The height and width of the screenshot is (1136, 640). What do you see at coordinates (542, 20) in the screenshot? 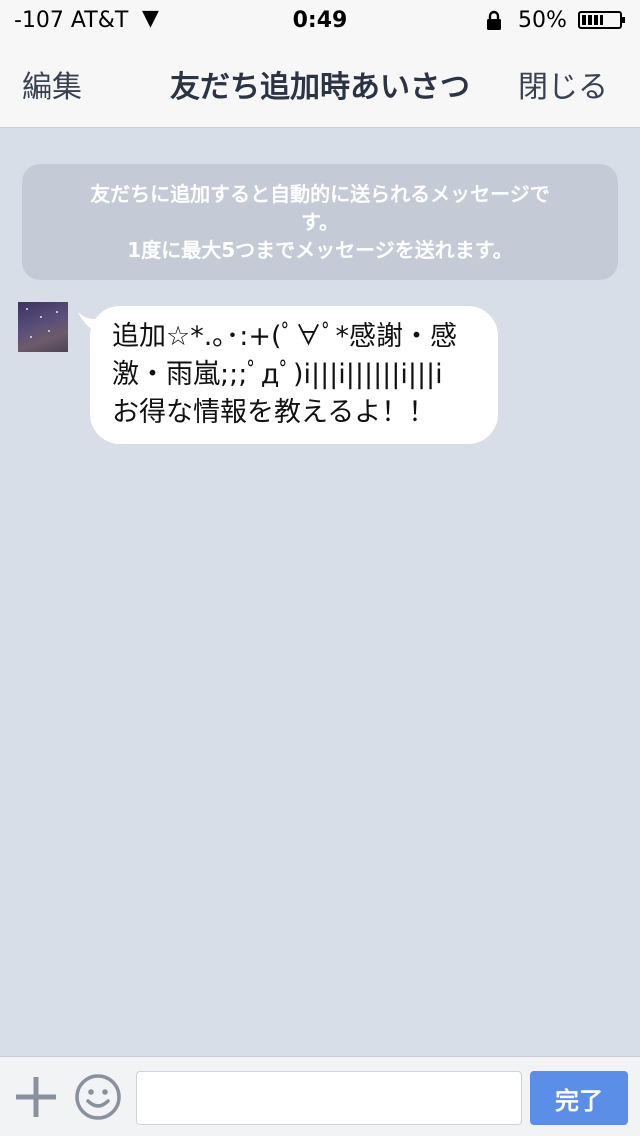
I see `battery-percent: 50%` at bounding box center [542, 20].